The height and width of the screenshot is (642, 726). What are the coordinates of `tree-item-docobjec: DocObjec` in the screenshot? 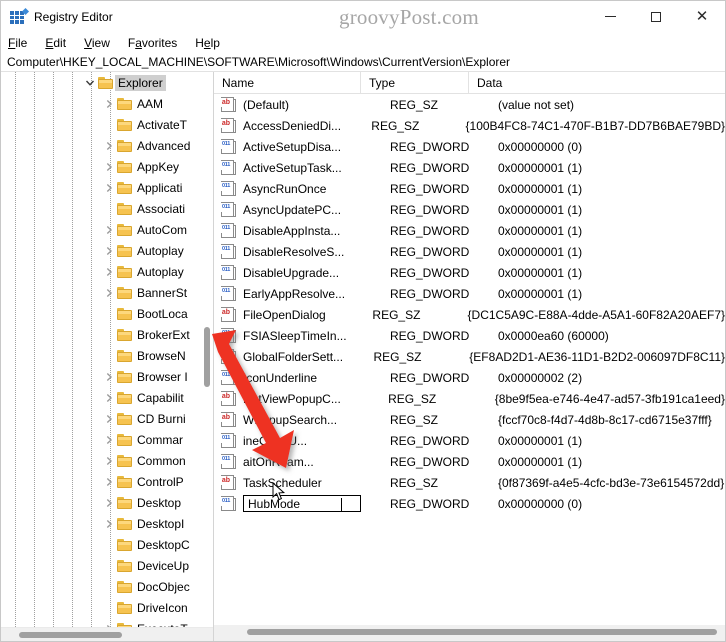 It's located at (107, 586).